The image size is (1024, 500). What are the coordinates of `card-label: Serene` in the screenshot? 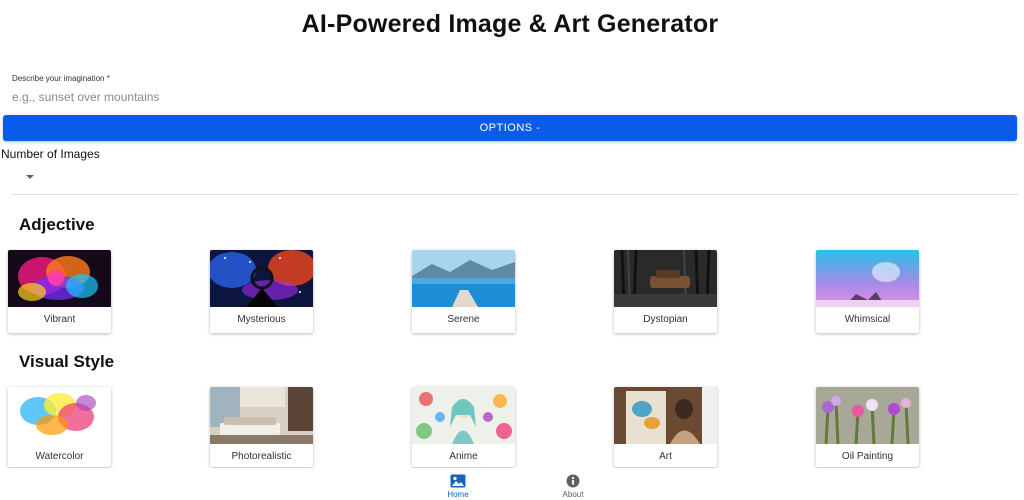 It's located at (463, 319).